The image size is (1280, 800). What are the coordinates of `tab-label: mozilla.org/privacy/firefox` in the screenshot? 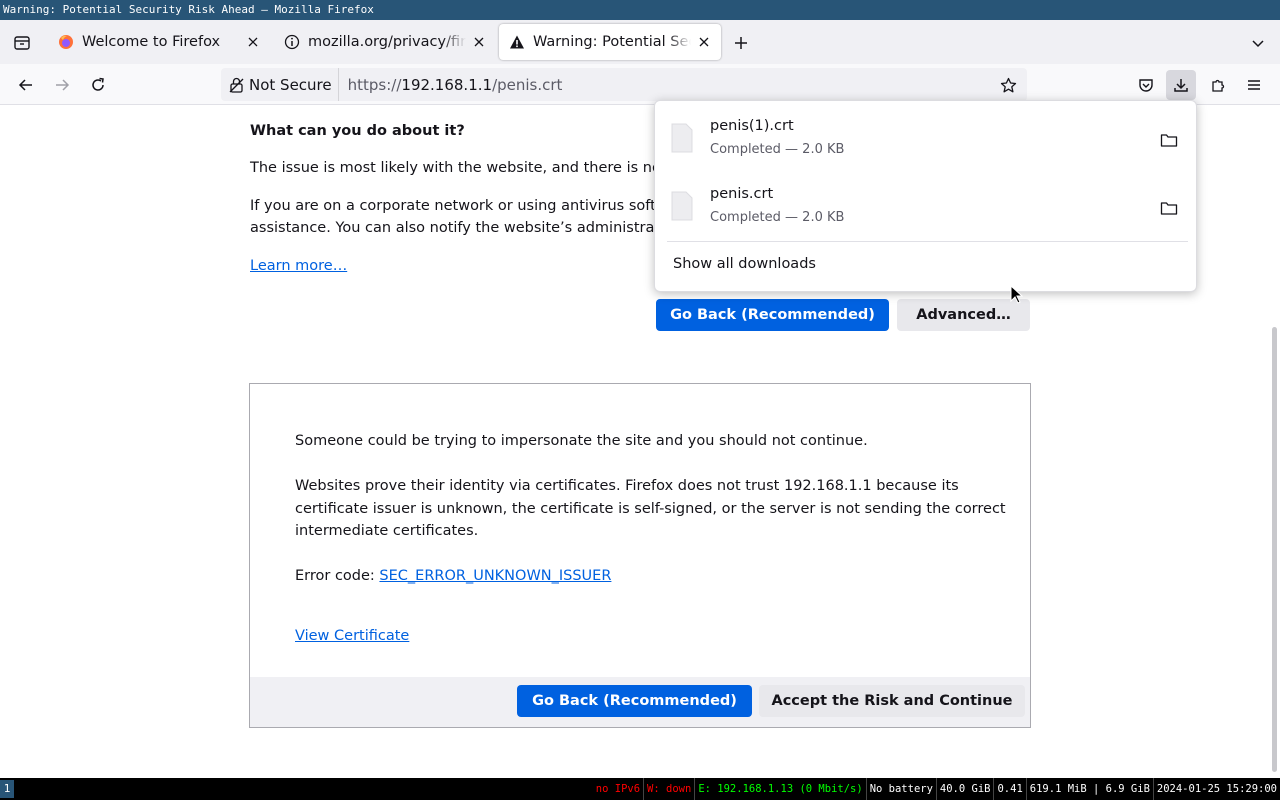 It's located at (387, 42).